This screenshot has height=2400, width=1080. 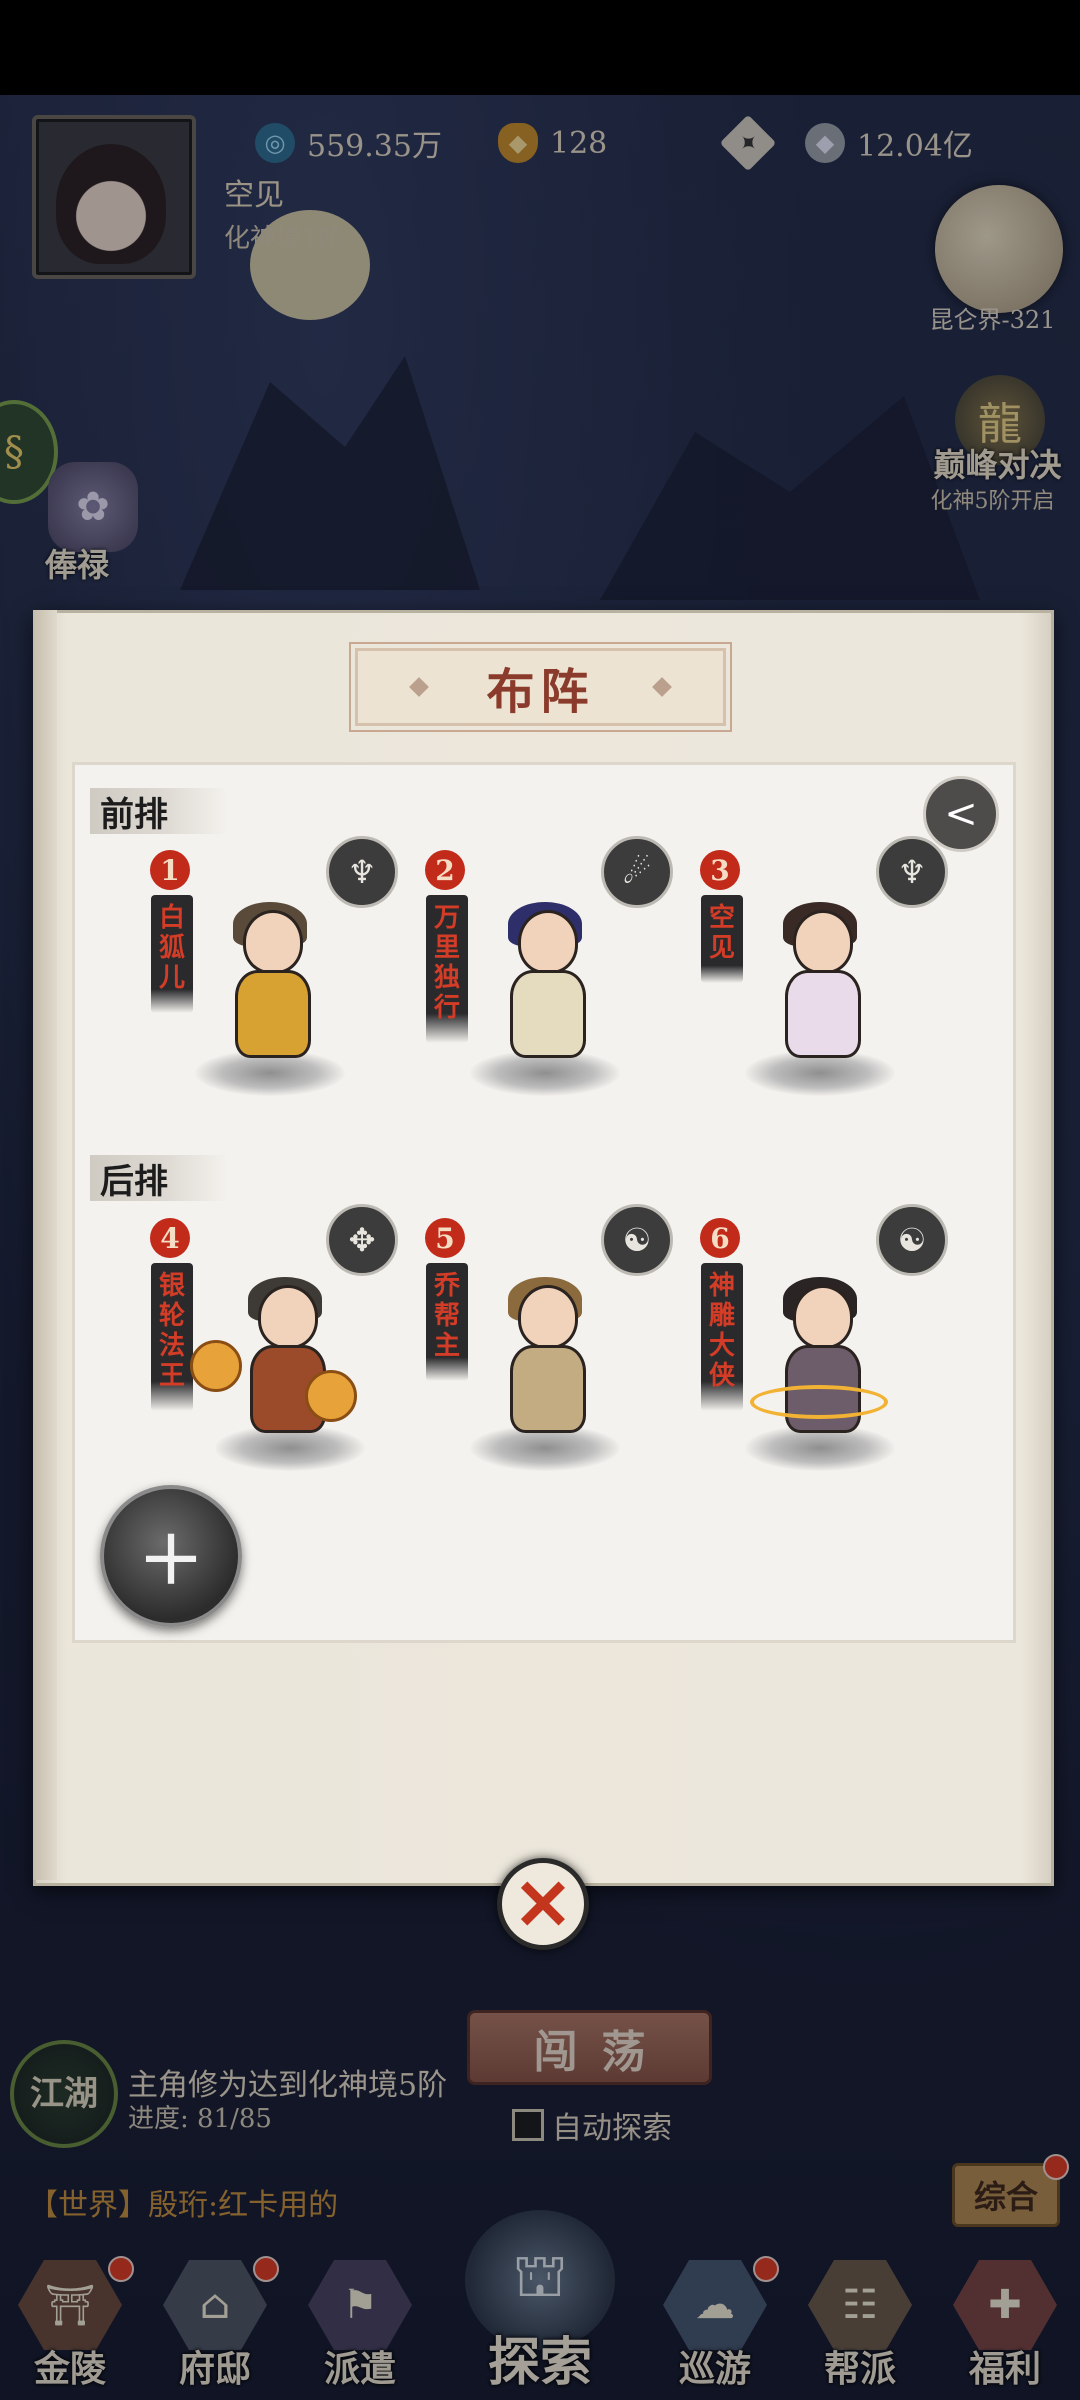 I want to click on slot-number: 3, so click(x=720, y=870).